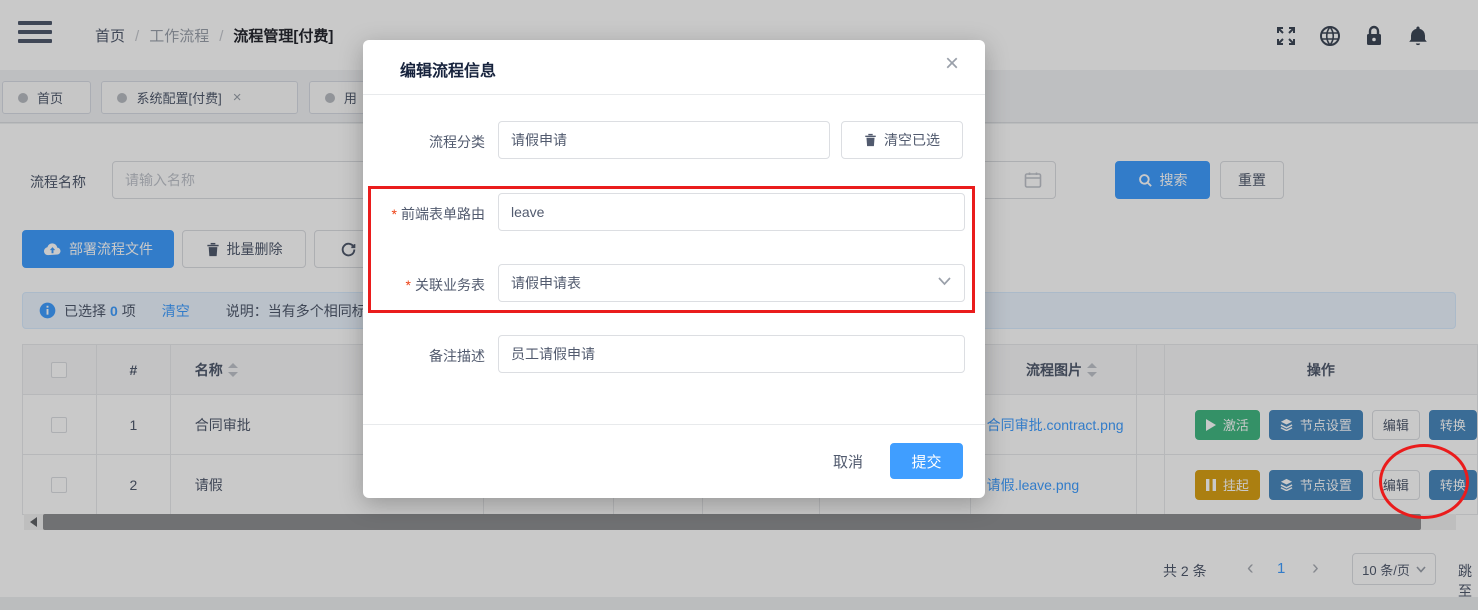 This screenshot has height=610, width=1478. Describe the element at coordinates (731, 354) in the screenshot. I see `remark-input` at that location.